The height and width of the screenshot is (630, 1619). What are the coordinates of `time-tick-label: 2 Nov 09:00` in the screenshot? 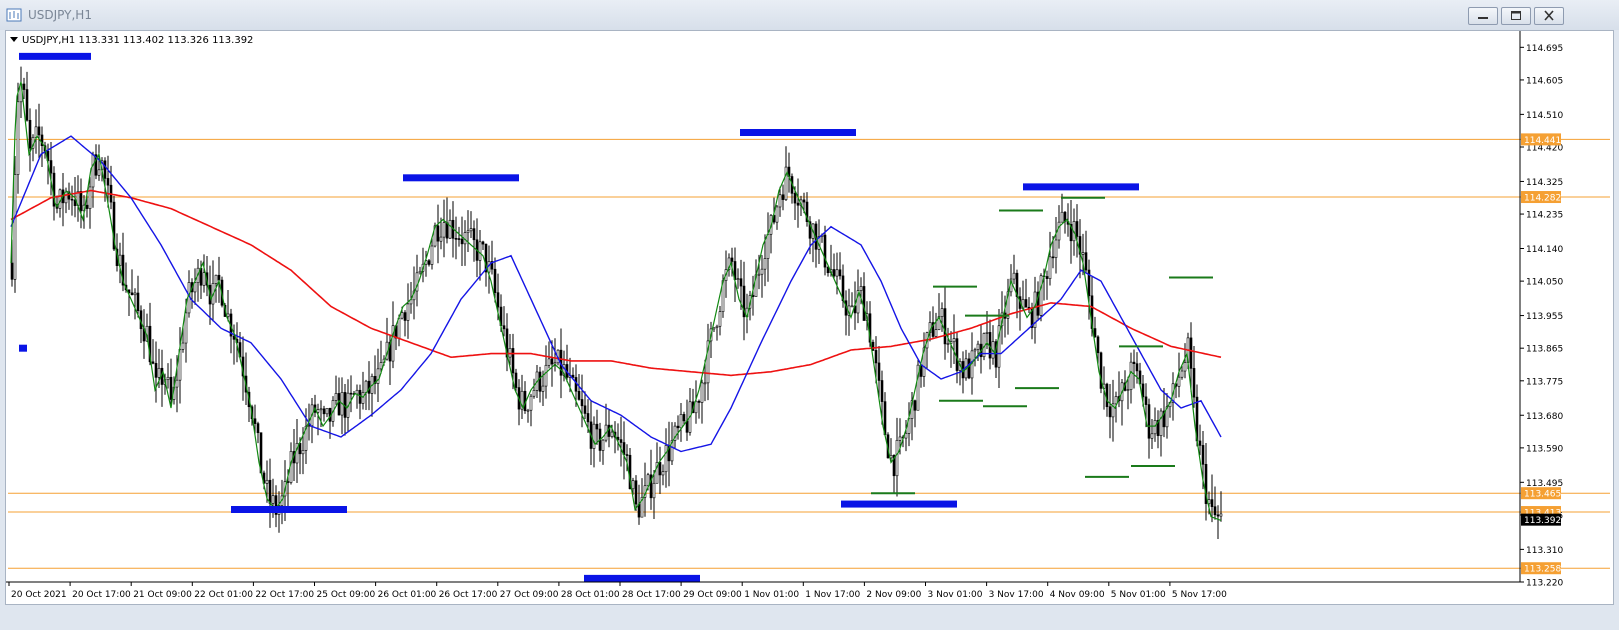 It's located at (893, 595).